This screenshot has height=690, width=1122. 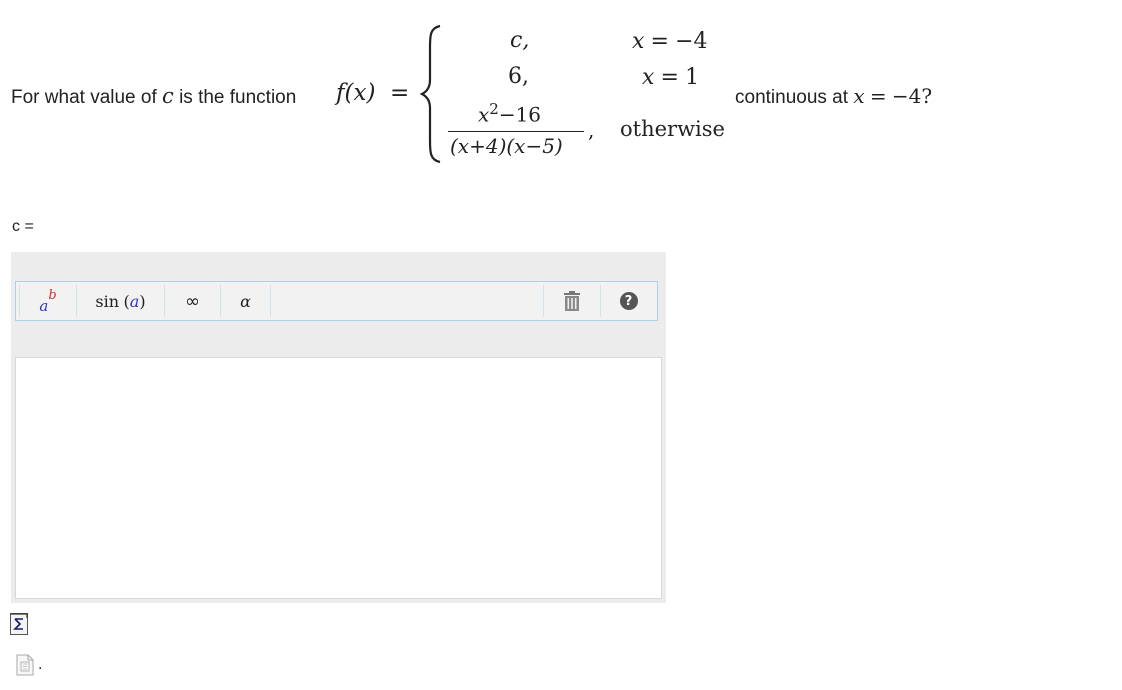 I want to click on infinity-button: ∞, so click(x=193, y=301).